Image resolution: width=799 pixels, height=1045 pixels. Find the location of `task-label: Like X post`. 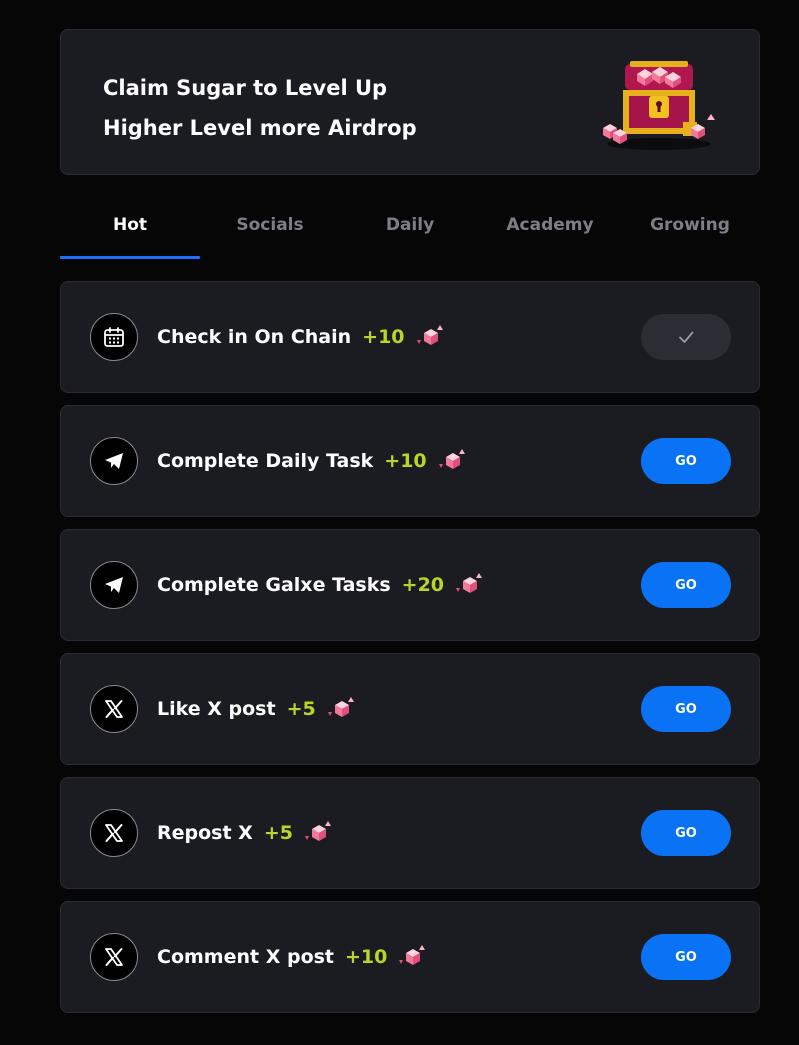

task-label: Like X post is located at coordinates (216, 709).